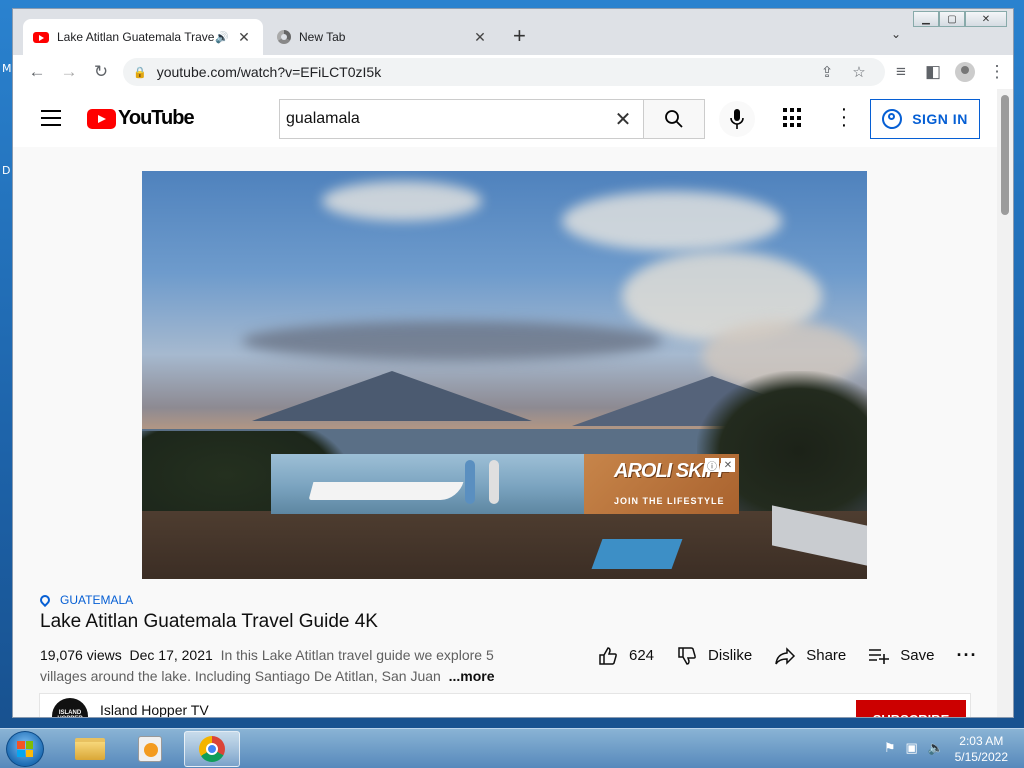 The height and width of the screenshot is (768, 1024). I want to click on media-control-icon: ≡, so click(901, 72).